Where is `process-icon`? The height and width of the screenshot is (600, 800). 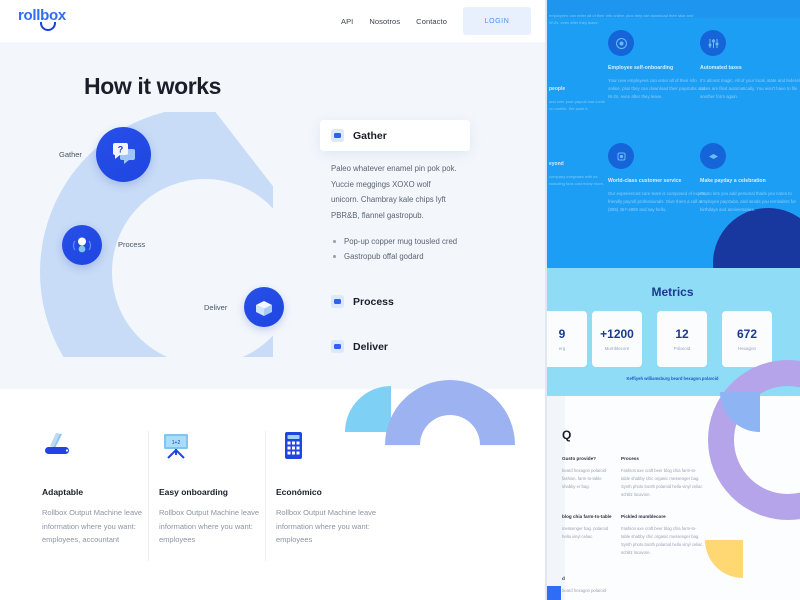
process-icon is located at coordinates (337, 301).